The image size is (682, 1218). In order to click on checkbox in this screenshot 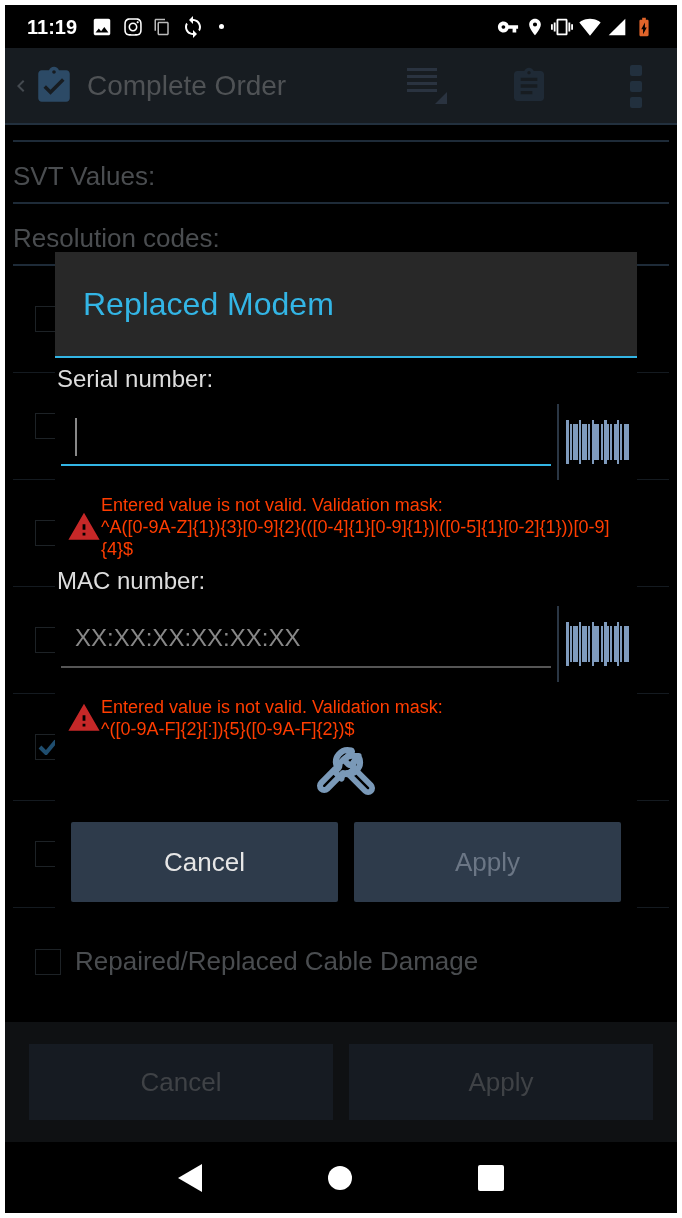, I will do `click(48, 961)`.